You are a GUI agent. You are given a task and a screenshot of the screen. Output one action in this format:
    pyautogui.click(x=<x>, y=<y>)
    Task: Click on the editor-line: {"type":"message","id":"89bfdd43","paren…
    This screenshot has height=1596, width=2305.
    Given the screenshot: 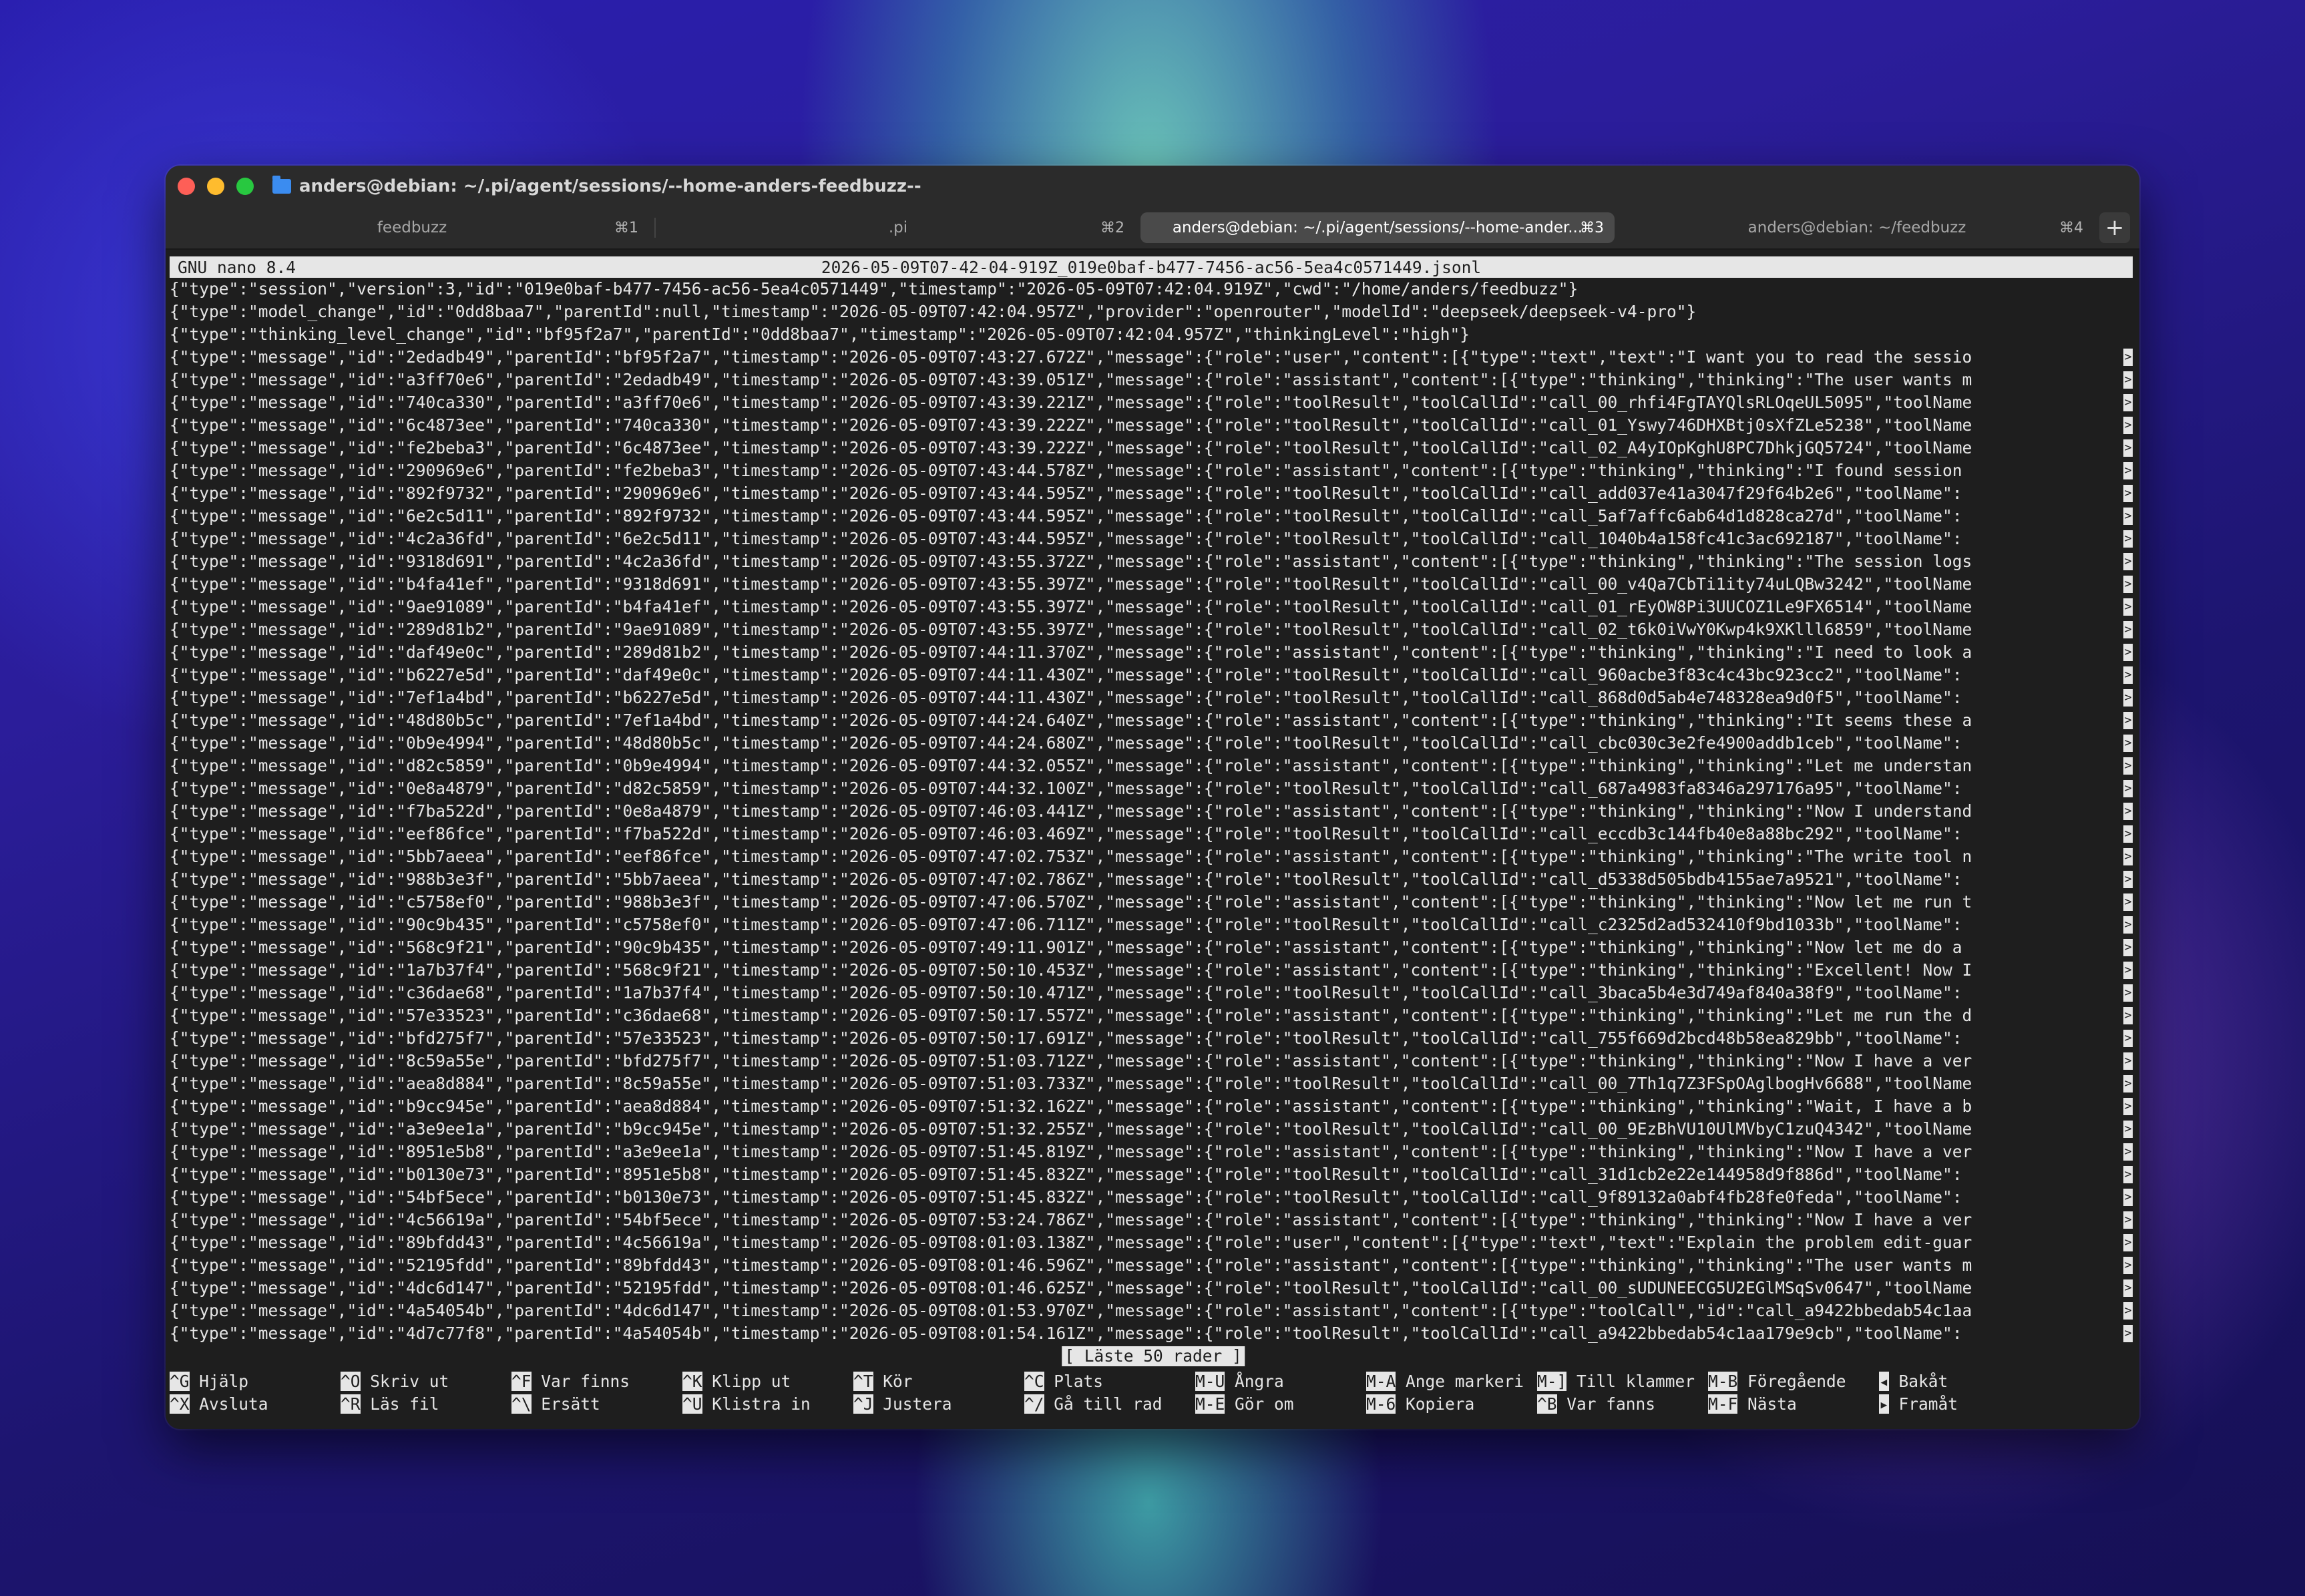 What is the action you would take?
    pyautogui.click(x=1151, y=1243)
    